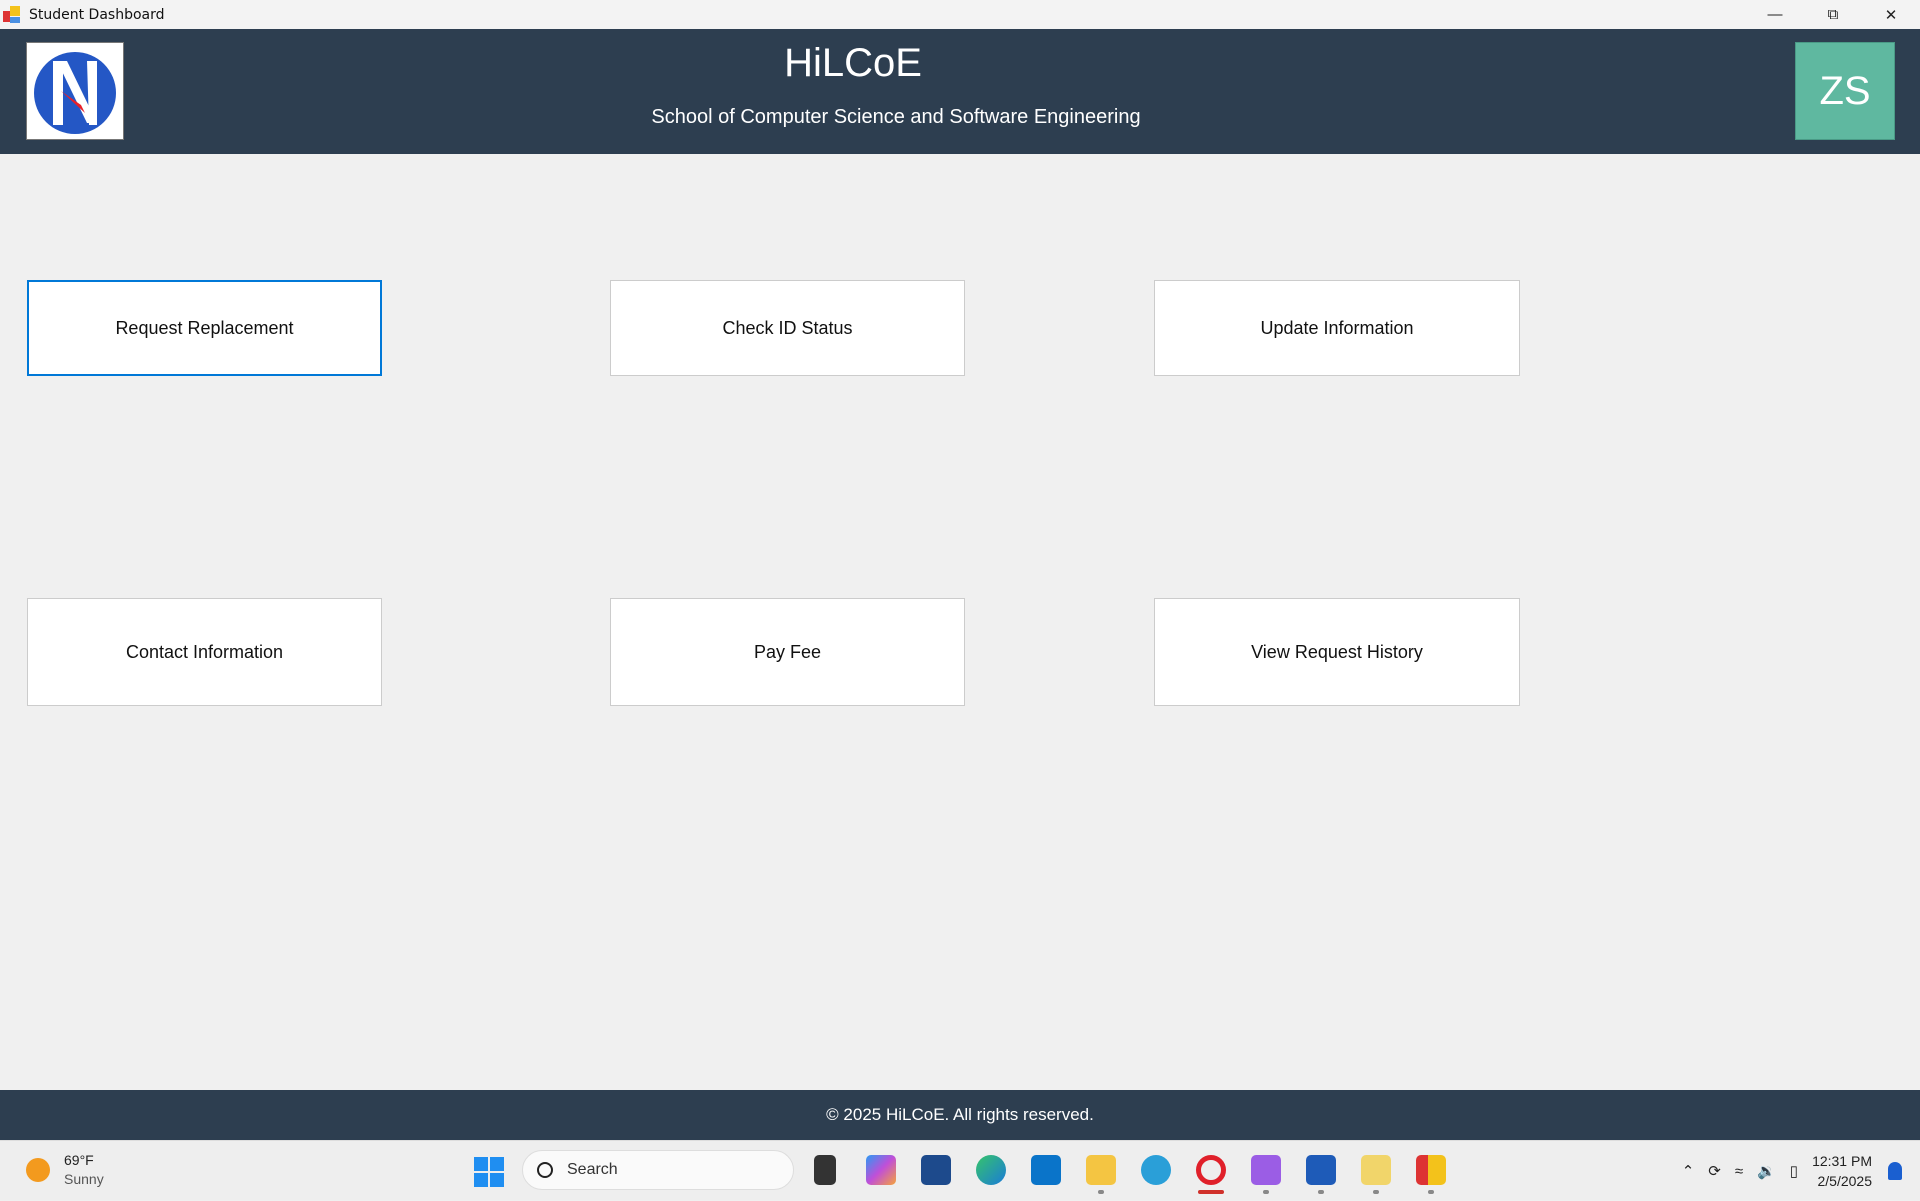 Image resolution: width=1920 pixels, height=1201 pixels. Describe the element at coordinates (38, 1170) in the screenshot. I see `sun-icon` at that location.